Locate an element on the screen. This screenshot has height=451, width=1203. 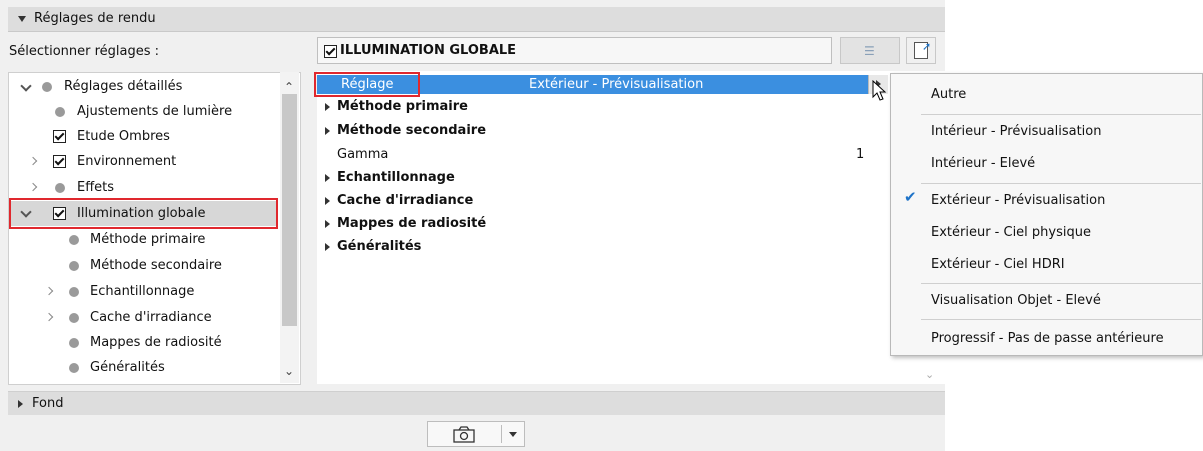
preset-value: Extérieur - Prévisualisation is located at coordinates (616, 84).